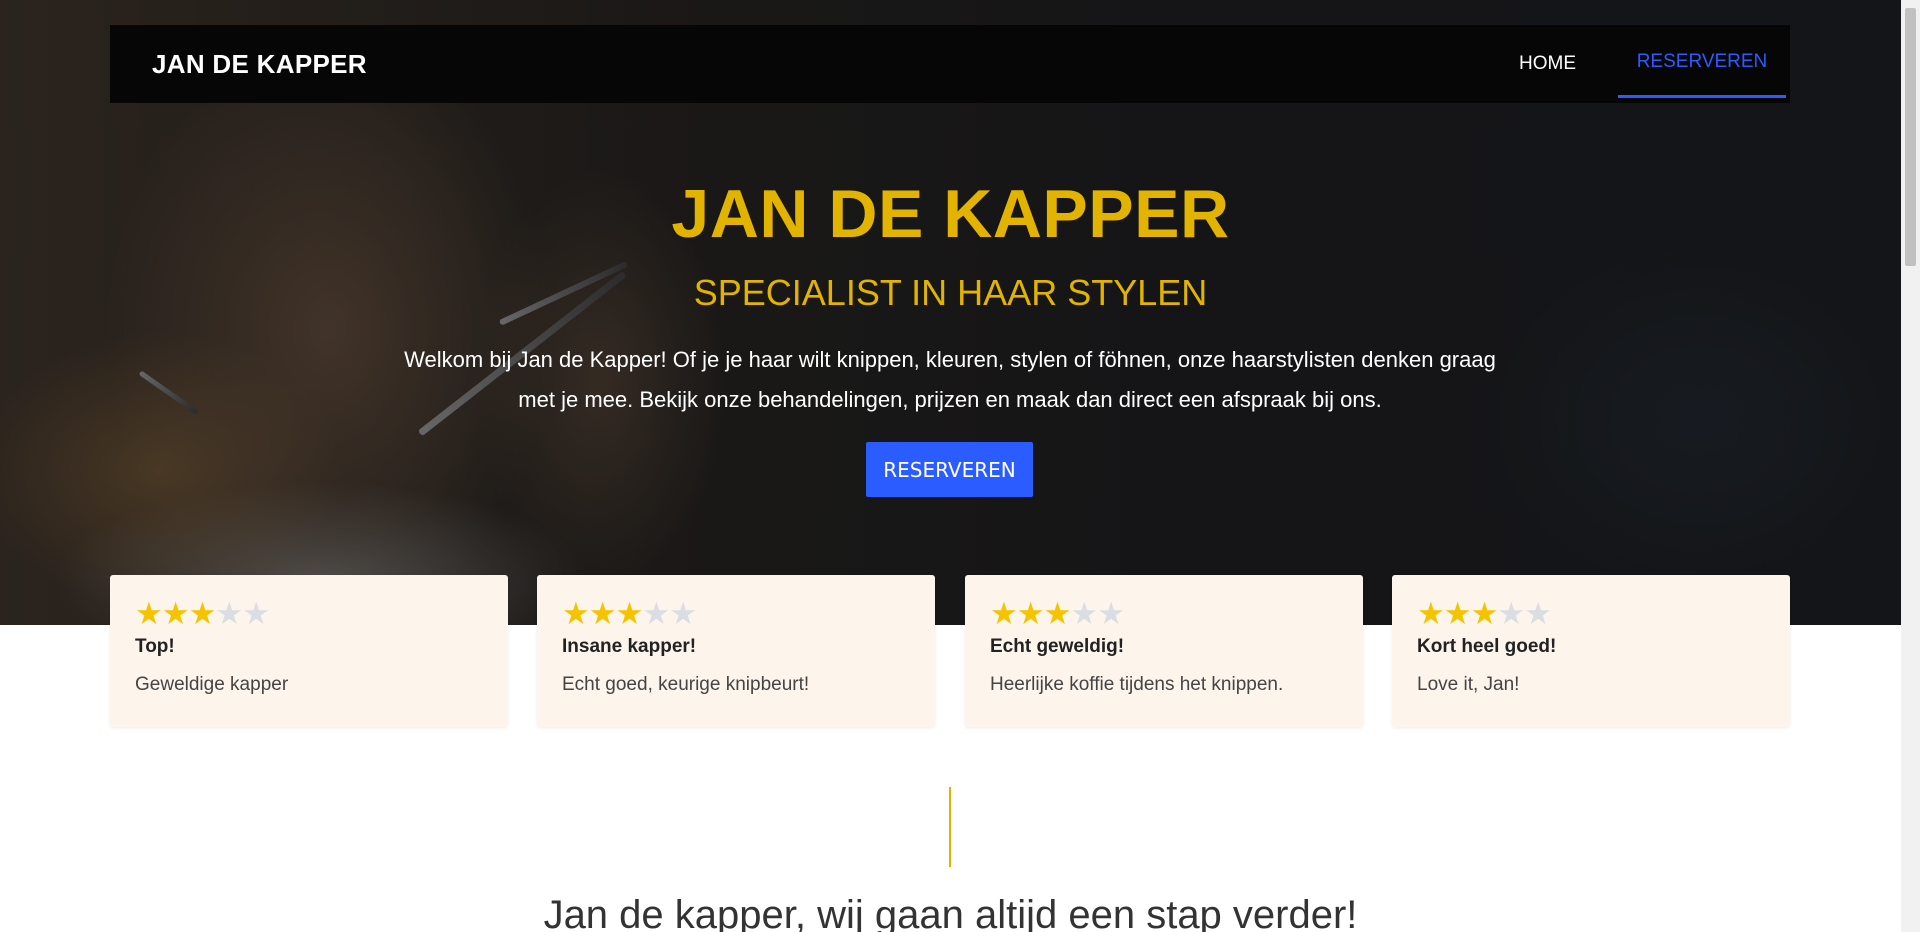  I want to click on nav-item-home: HOME, so click(1547, 64).